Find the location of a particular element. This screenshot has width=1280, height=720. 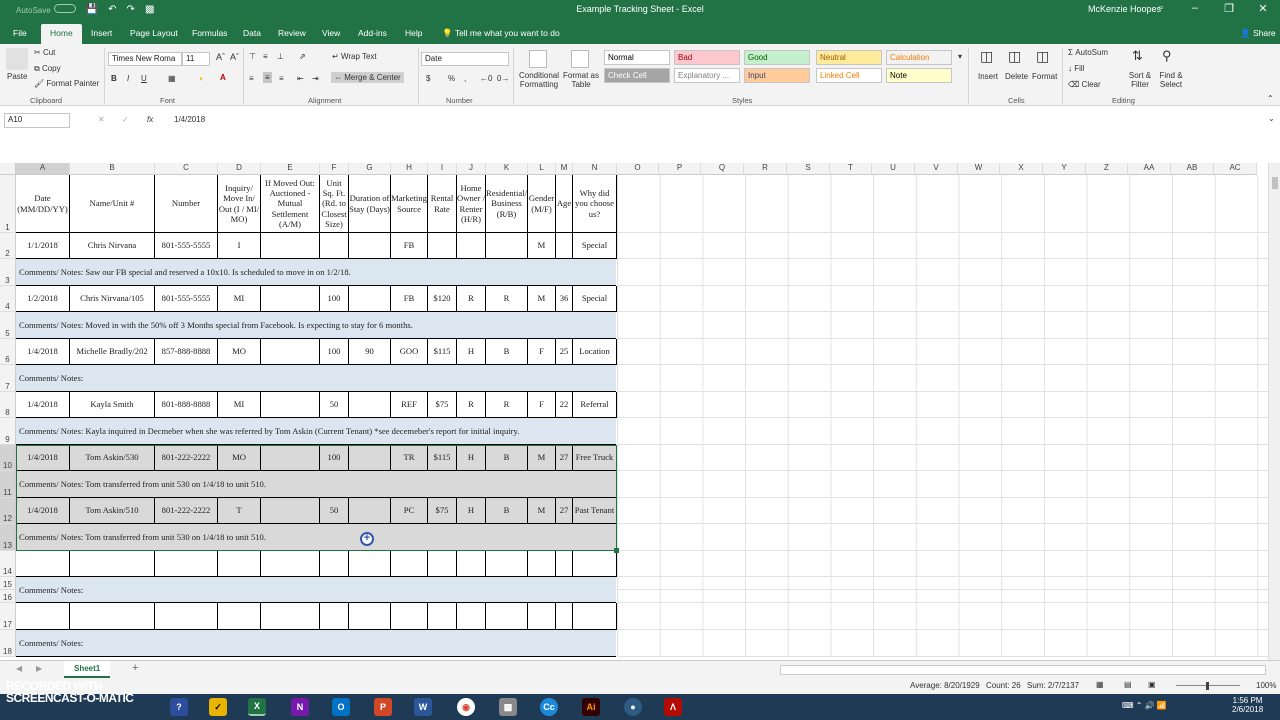

cell-style-calculation: Calculation is located at coordinates (919, 57).